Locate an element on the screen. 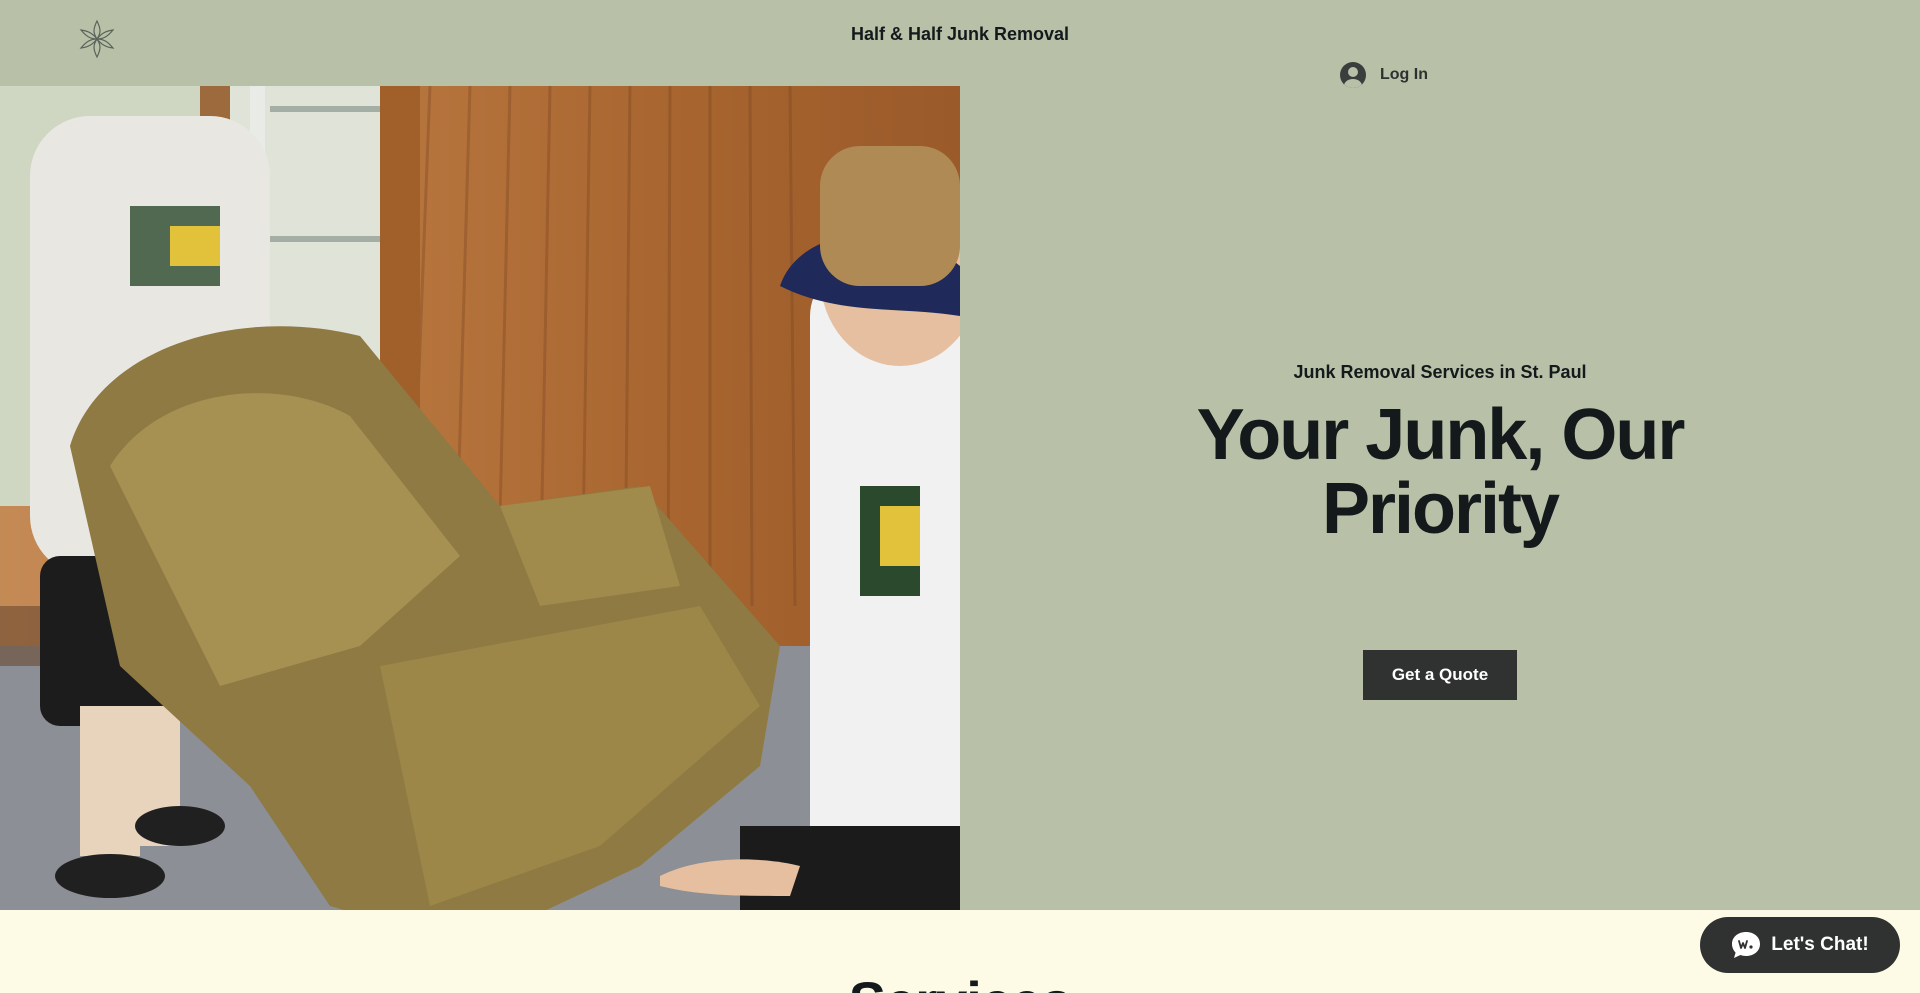  chat-label: Let's Chat! is located at coordinates (1819, 945).